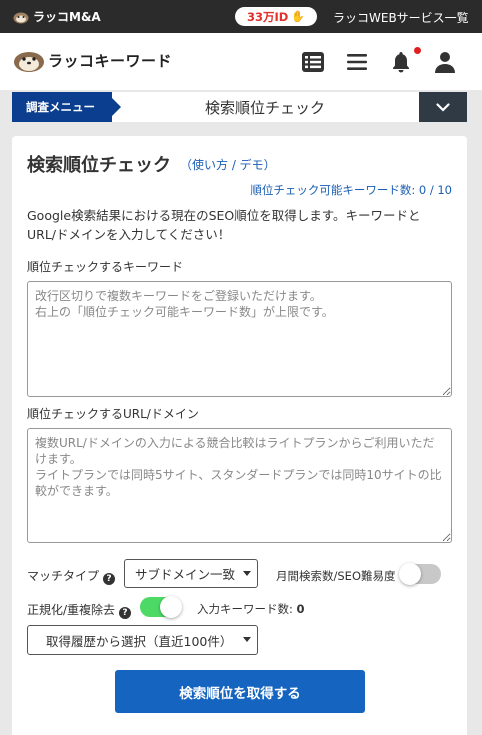 This screenshot has height=735, width=482. I want to click on url-textarea, so click(239, 485).